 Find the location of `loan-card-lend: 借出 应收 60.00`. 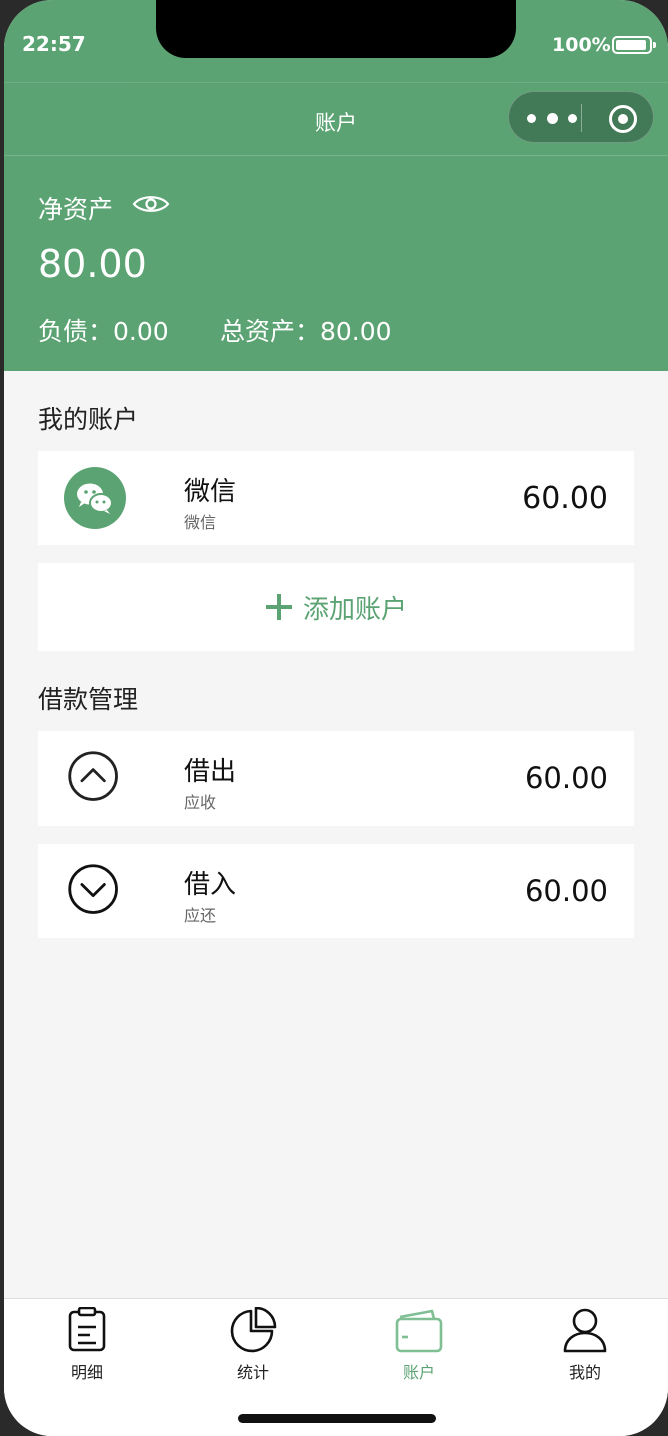

loan-card-lend: 借出 应收 60.00 is located at coordinates (336, 778).